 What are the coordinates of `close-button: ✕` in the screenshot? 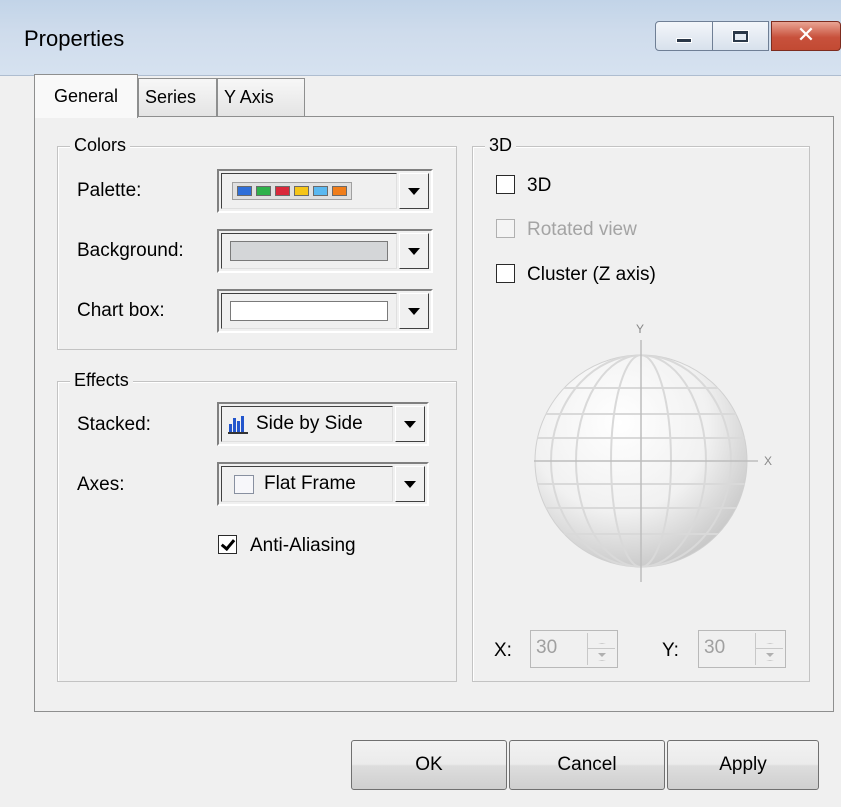 It's located at (806, 36).